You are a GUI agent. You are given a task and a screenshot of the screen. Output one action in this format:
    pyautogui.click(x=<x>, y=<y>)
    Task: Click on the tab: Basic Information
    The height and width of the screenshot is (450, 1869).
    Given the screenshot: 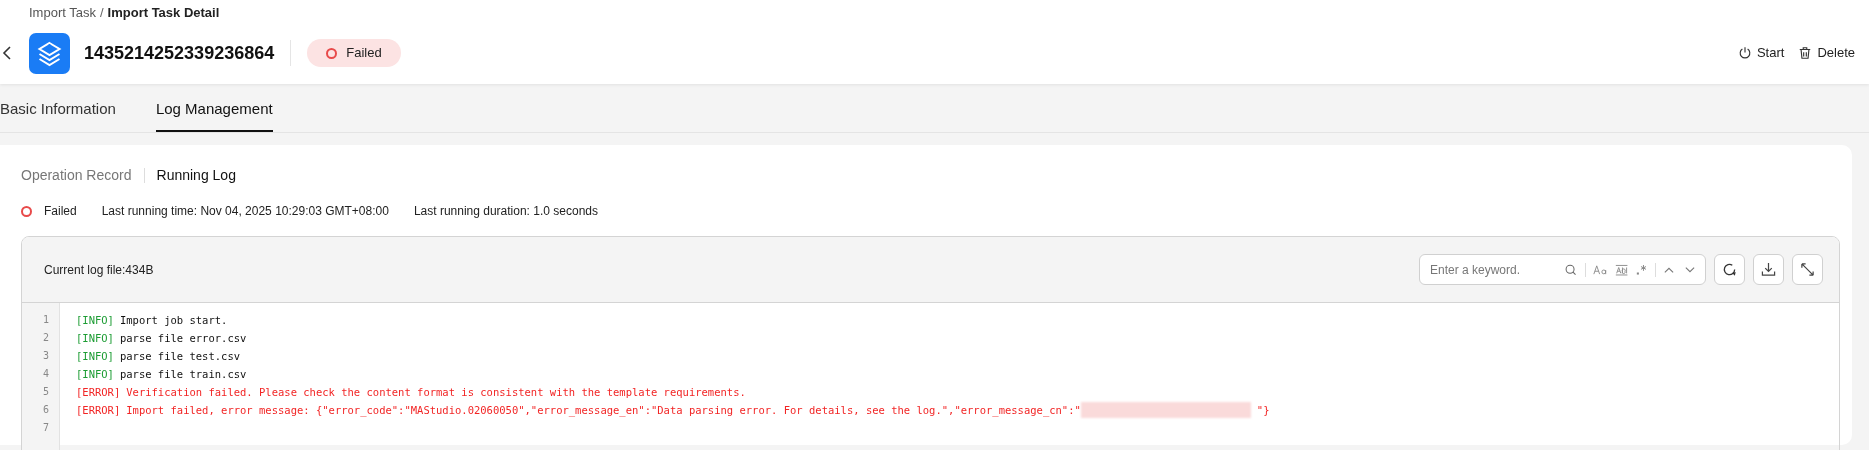 What is the action you would take?
    pyautogui.click(x=58, y=114)
    